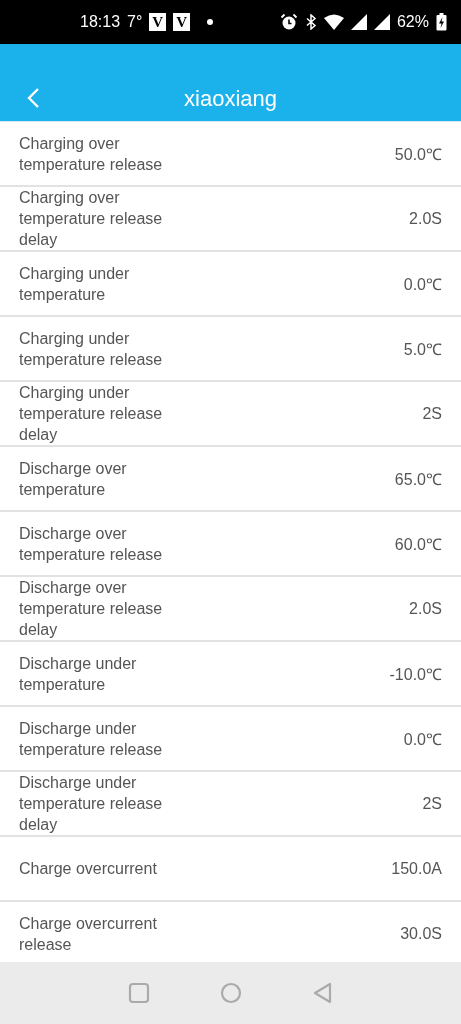 This screenshot has height=1024, width=461. Describe the element at coordinates (310, 22) in the screenshot. I see `bluetooth-icon` at that location.